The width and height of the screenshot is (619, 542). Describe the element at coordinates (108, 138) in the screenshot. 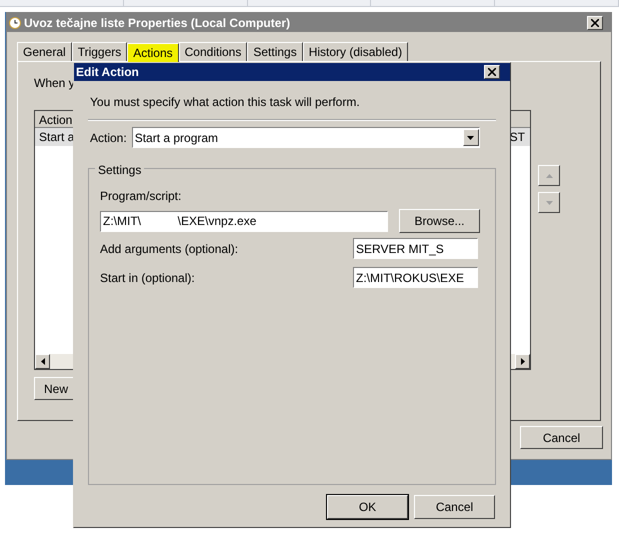

I see `action-label: Action:` at that location.